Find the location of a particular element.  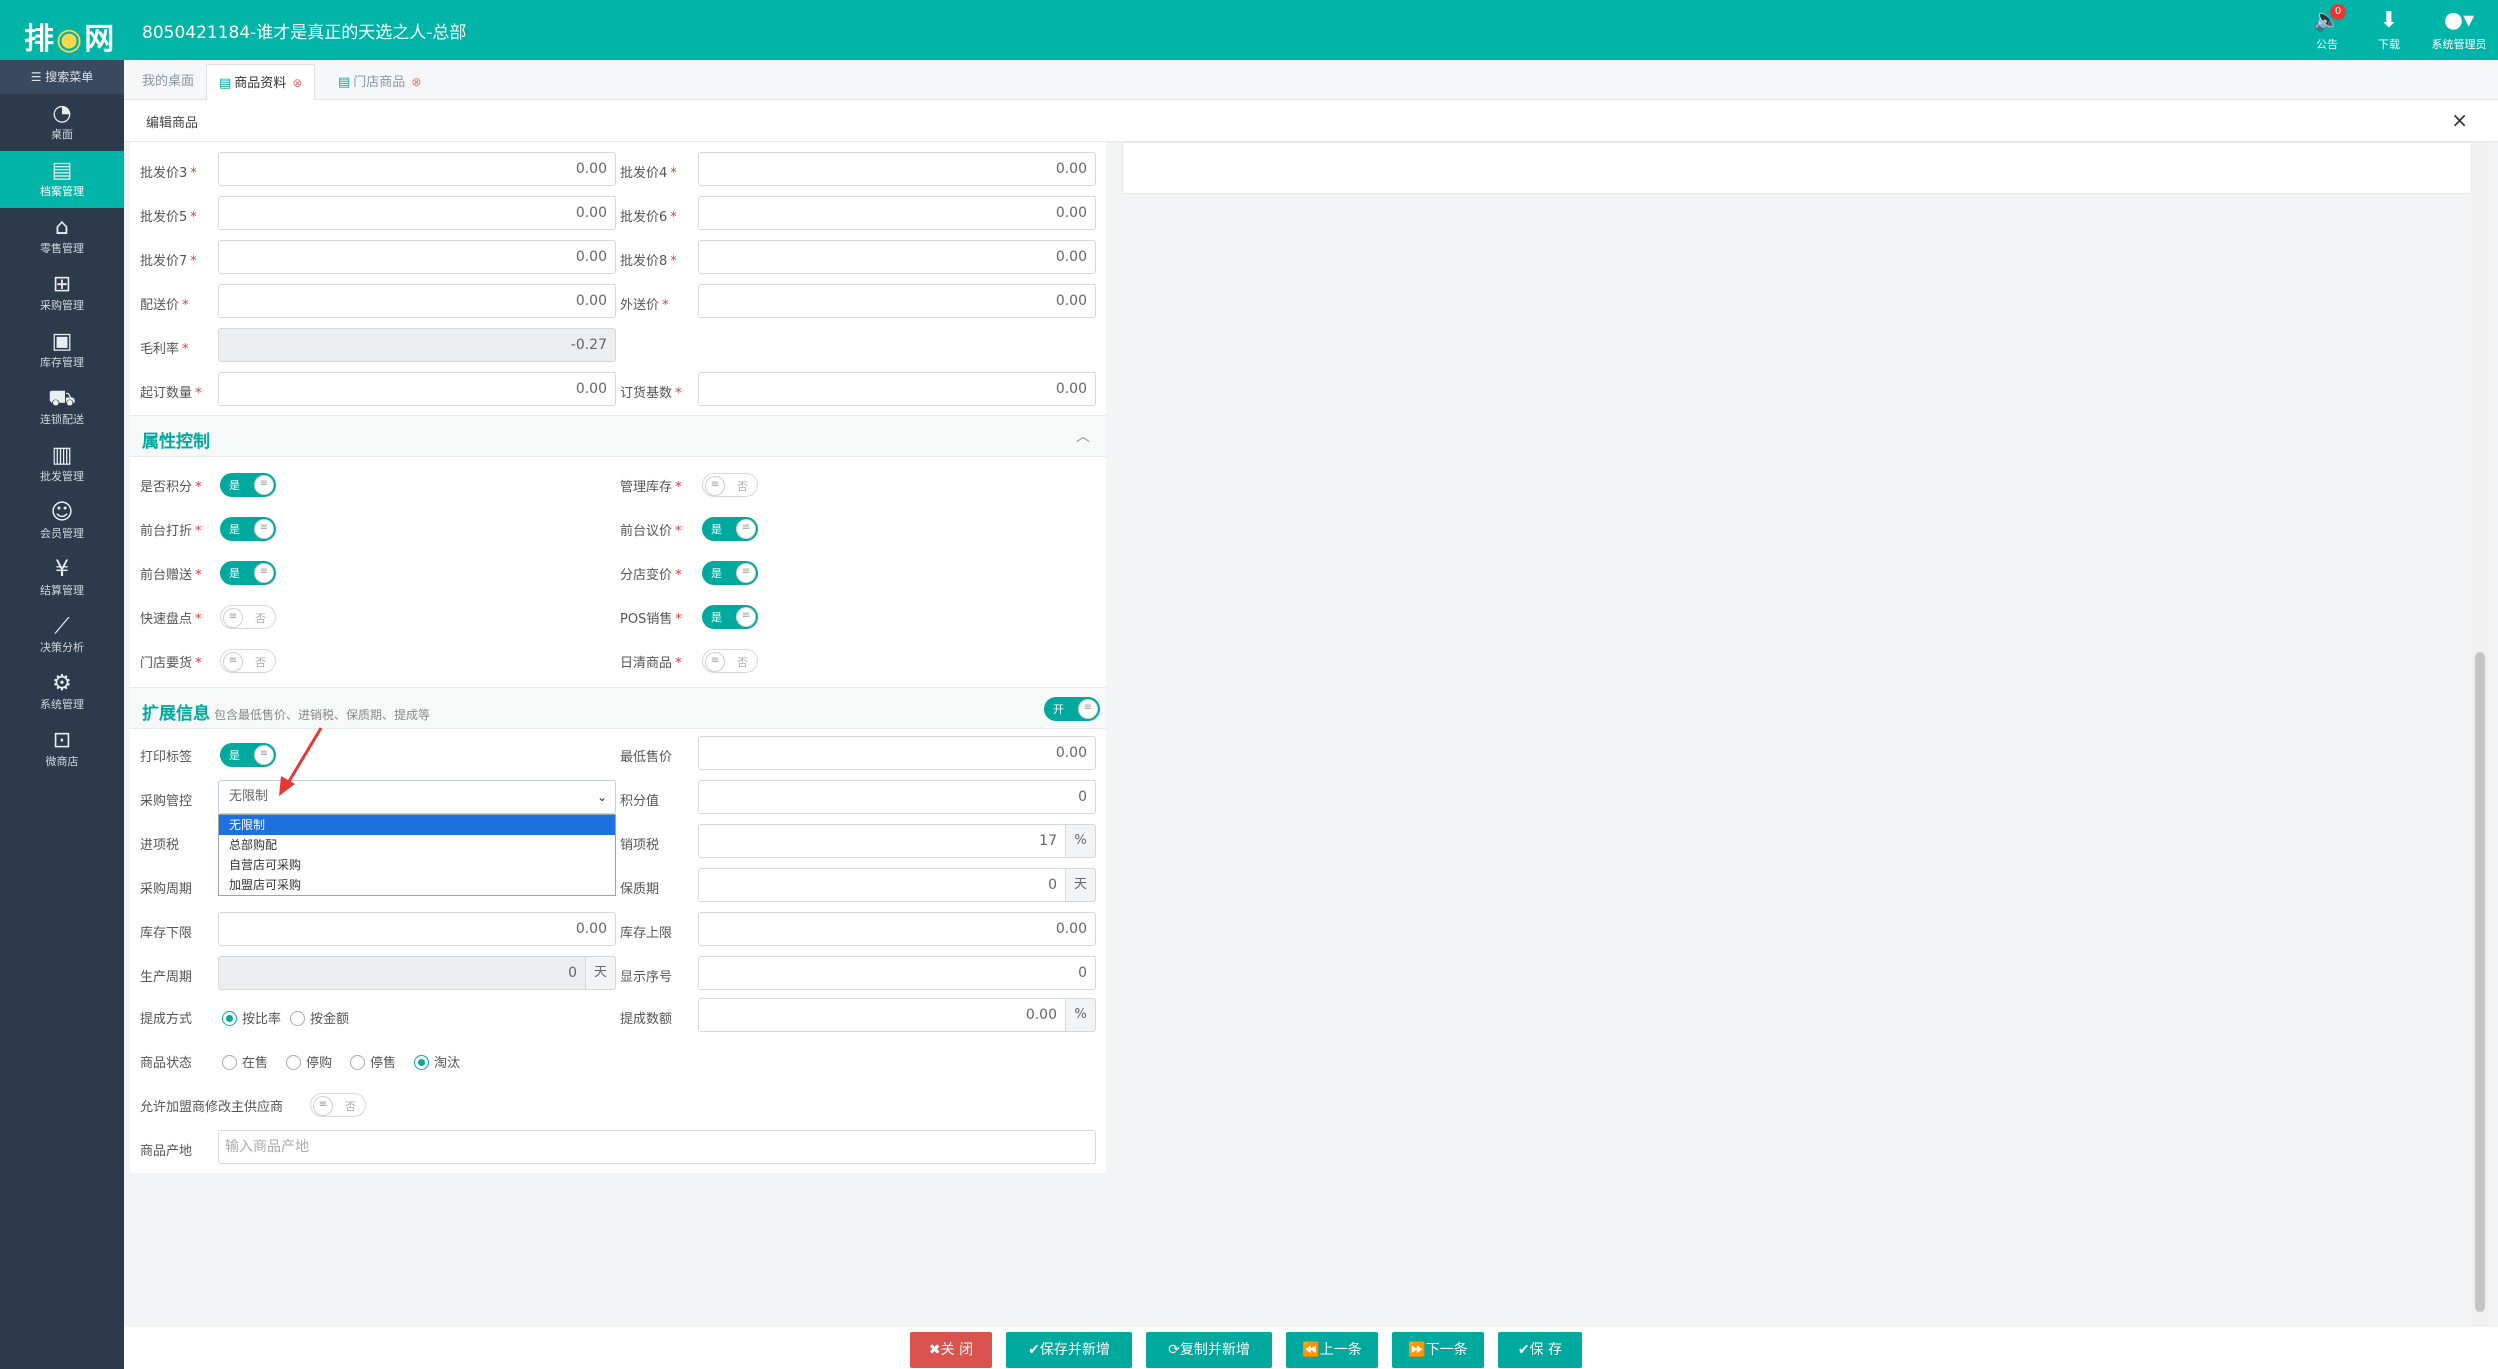

origin-input: 输入商品产地 is located at coordinates (657, 1147).